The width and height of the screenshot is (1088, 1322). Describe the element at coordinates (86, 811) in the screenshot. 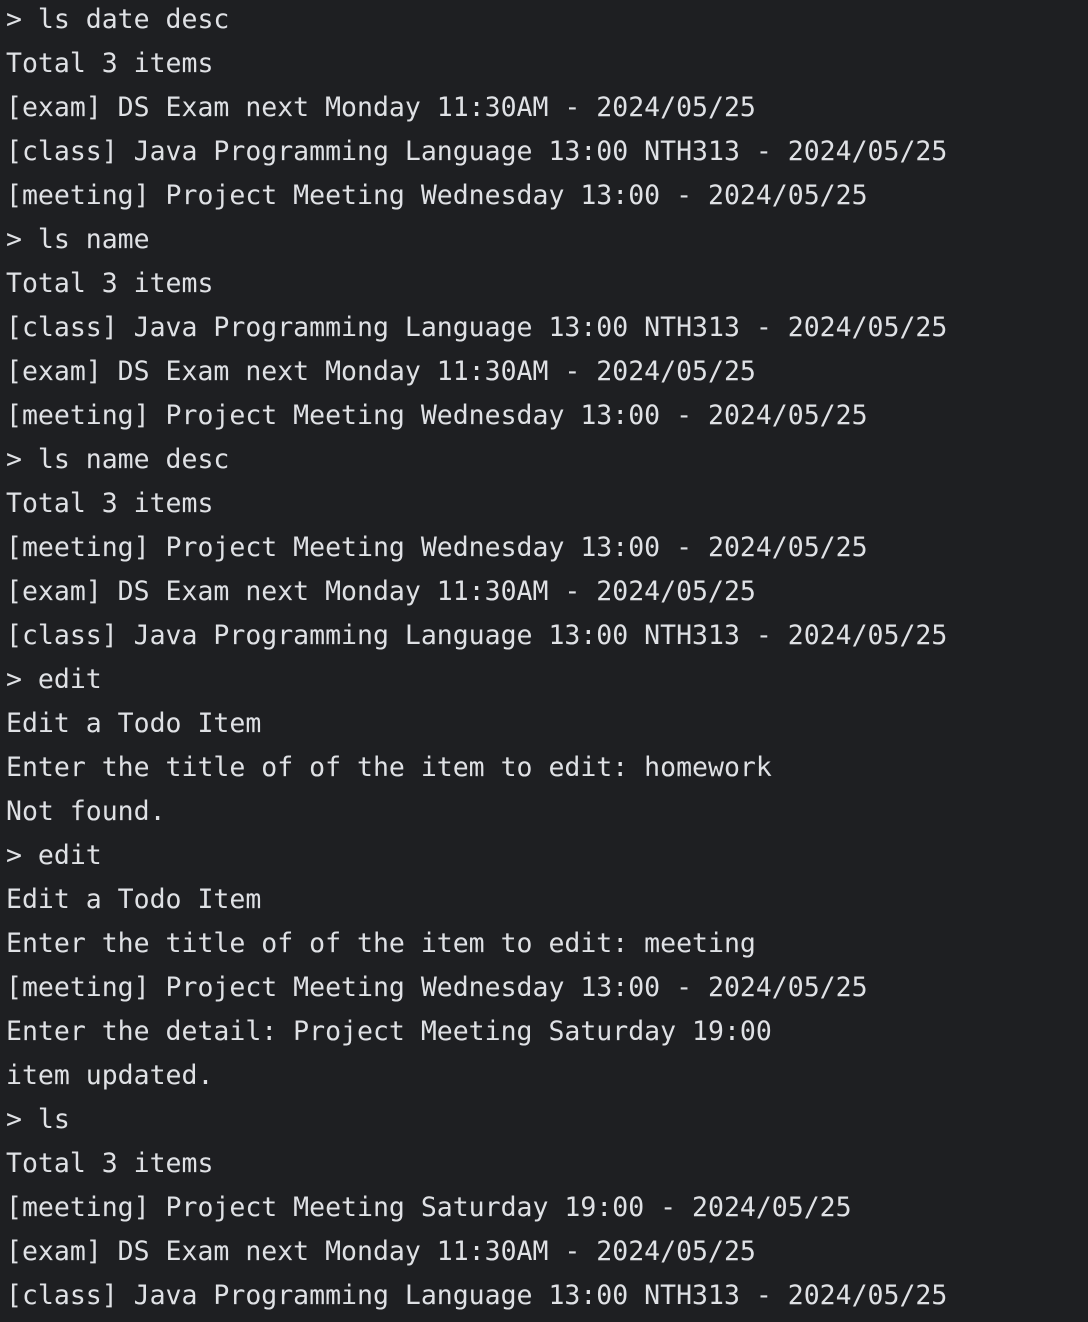

I see `terminal-line-output: Not found.` at that location.